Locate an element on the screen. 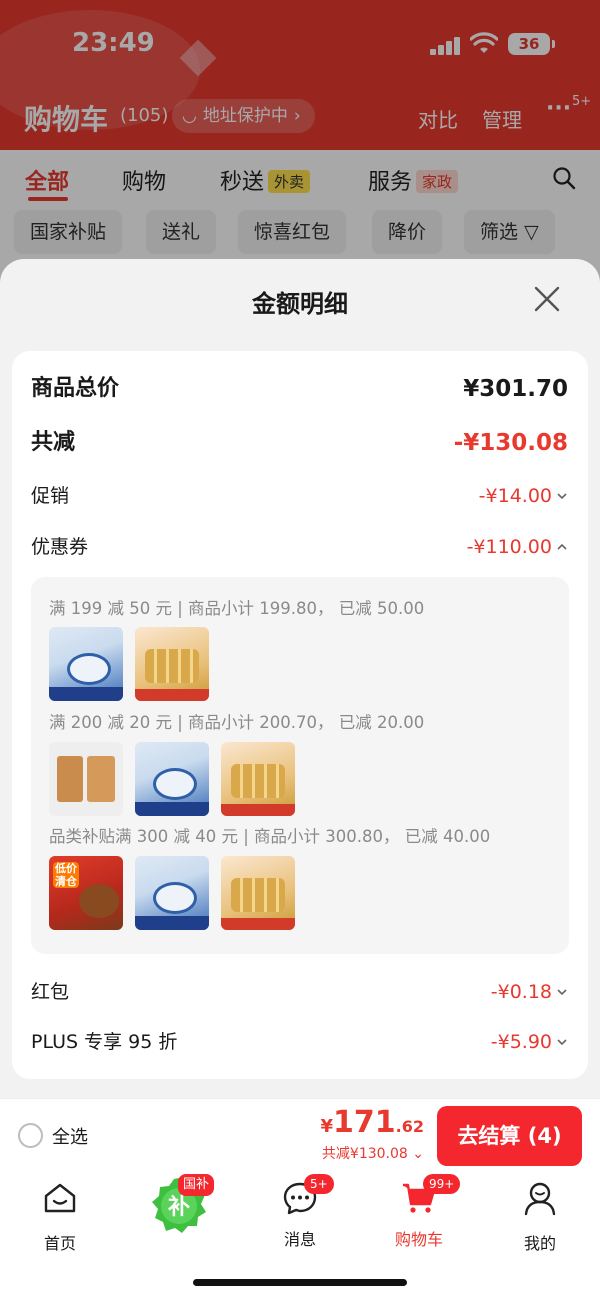  total-discount-row: 共减 -¥130.08 is located at coordinates (300, 443).